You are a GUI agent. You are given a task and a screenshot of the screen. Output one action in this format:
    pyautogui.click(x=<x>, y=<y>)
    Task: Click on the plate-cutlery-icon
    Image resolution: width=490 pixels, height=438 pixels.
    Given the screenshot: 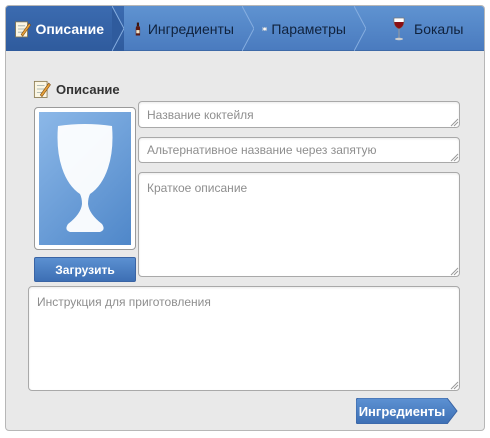 What is the action you would take?
    pyautogui.click(x=264, y=28)
    